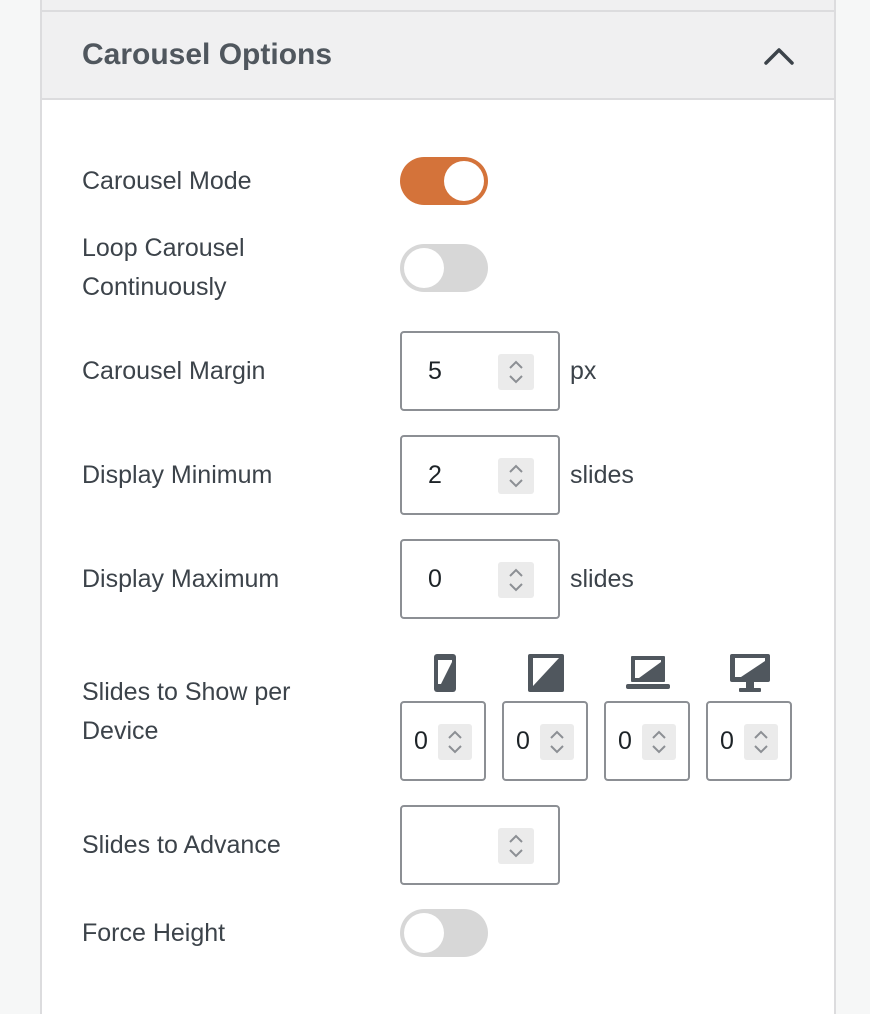  What do you see at coordinates (181, 845) in the screenshot?
I see `slides-to-advance-label: Slides to Advance` at bounding box center [181, 845].